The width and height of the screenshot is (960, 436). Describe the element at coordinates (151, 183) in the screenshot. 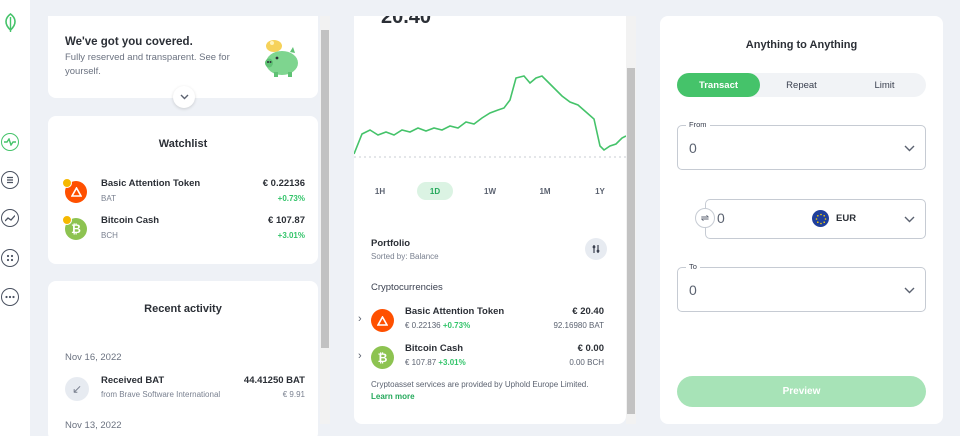

I see `watchlist-name: Basic Attention Token` at that location.